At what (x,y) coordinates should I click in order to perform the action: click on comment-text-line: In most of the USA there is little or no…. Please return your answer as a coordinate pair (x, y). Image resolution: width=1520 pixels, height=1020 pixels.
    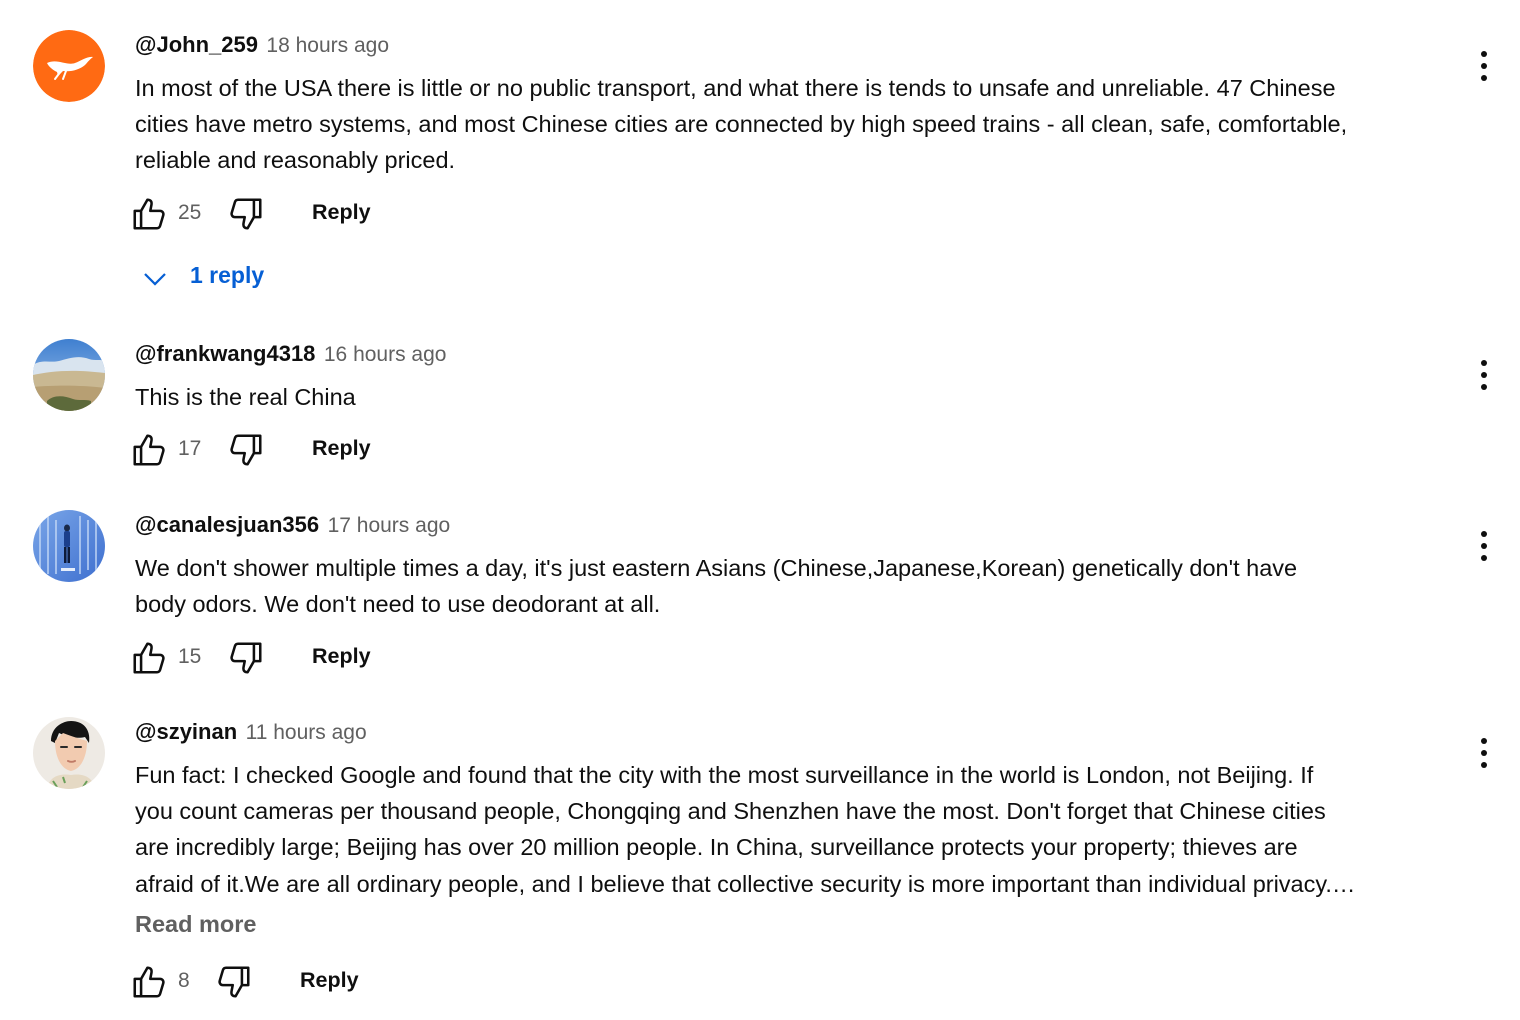
    Looking at the image, I should click on (735, 88).